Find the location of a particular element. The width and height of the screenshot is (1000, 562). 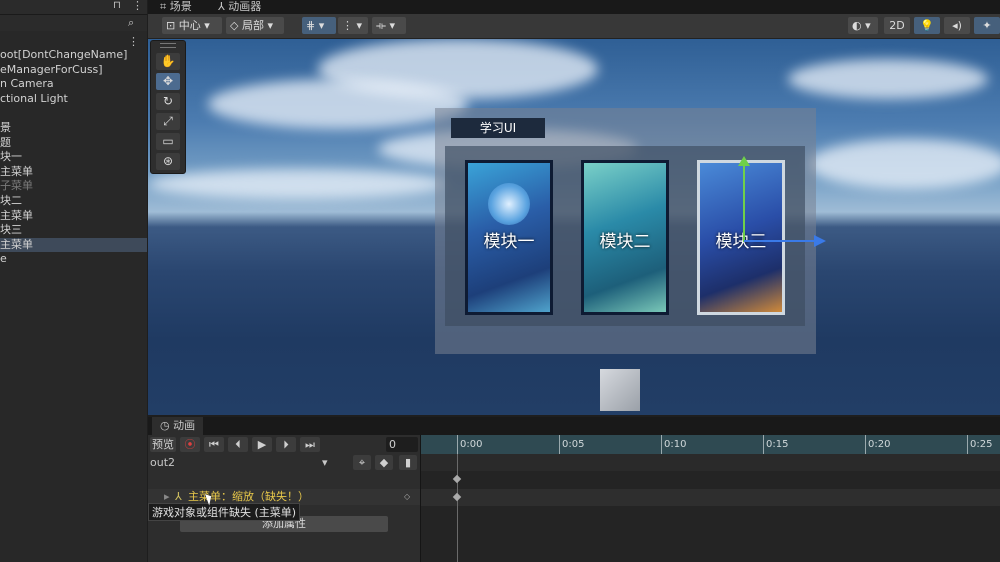

space-dropdown: ◇ 局部 ▾ is located at coordinates (255, 25).